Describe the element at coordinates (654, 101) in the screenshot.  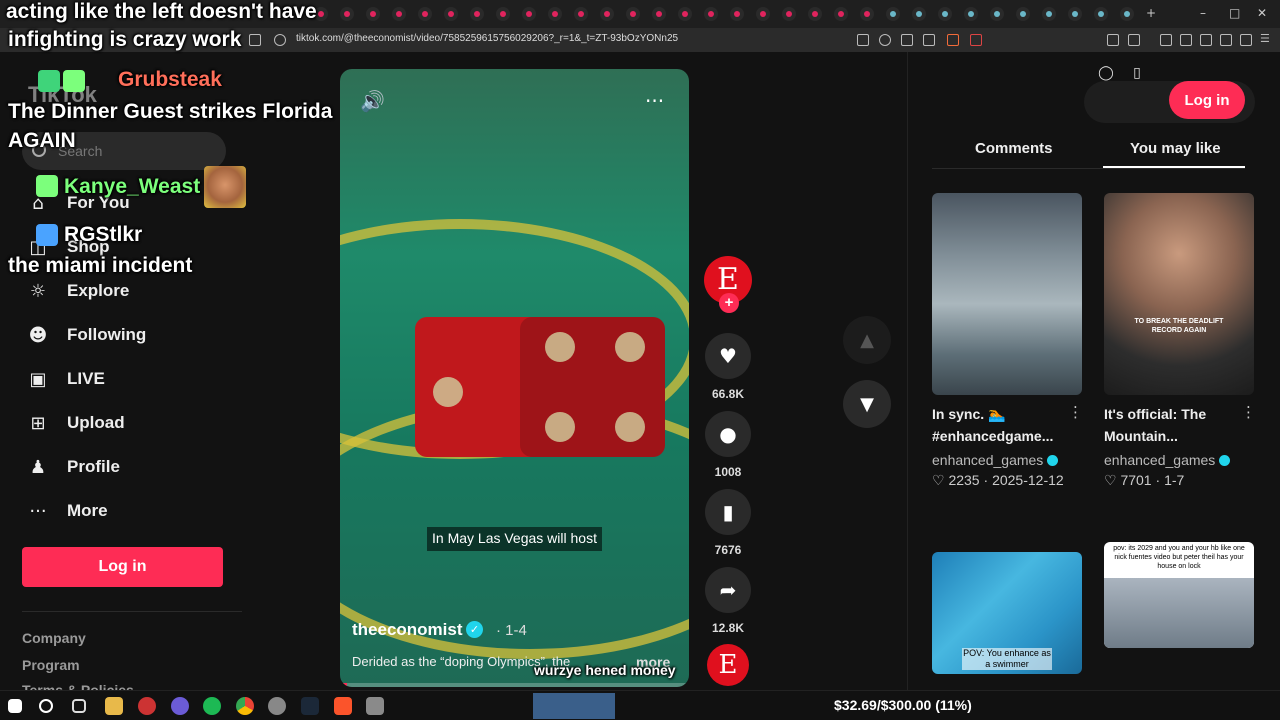
I see `video-options-icon: ···` at that location.